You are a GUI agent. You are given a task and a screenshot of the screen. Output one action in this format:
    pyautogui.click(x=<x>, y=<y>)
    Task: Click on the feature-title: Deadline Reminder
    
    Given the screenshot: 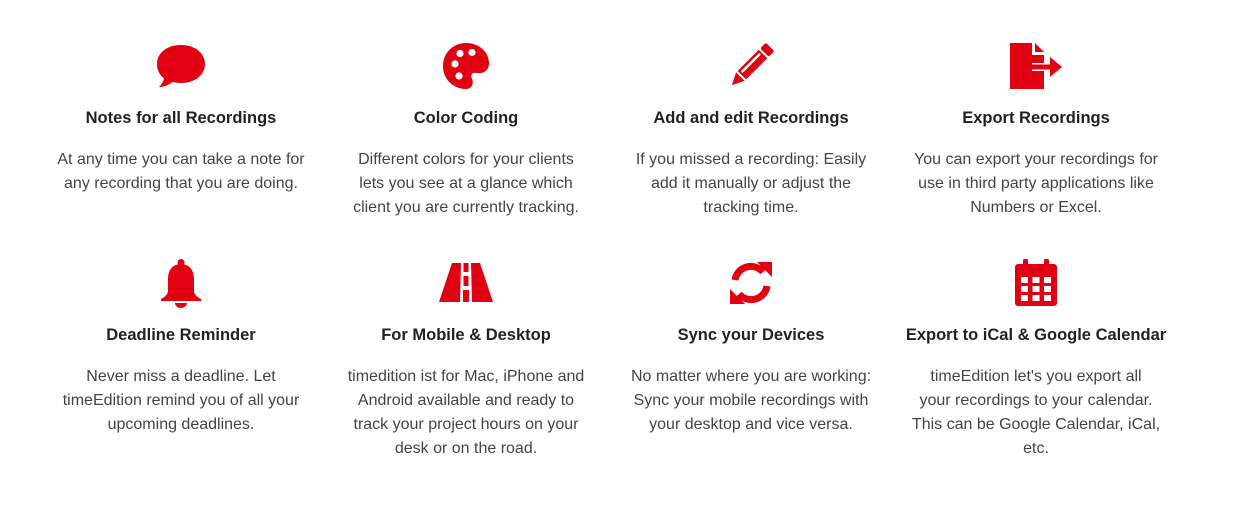 What is the action you would take?
    pyautogui.click(x=181, y=335)
    